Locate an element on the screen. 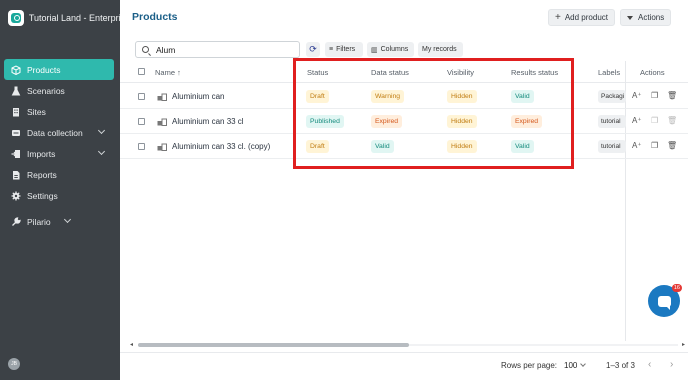  column-header-name: Name ↑ is located at coordinates (168, 72).